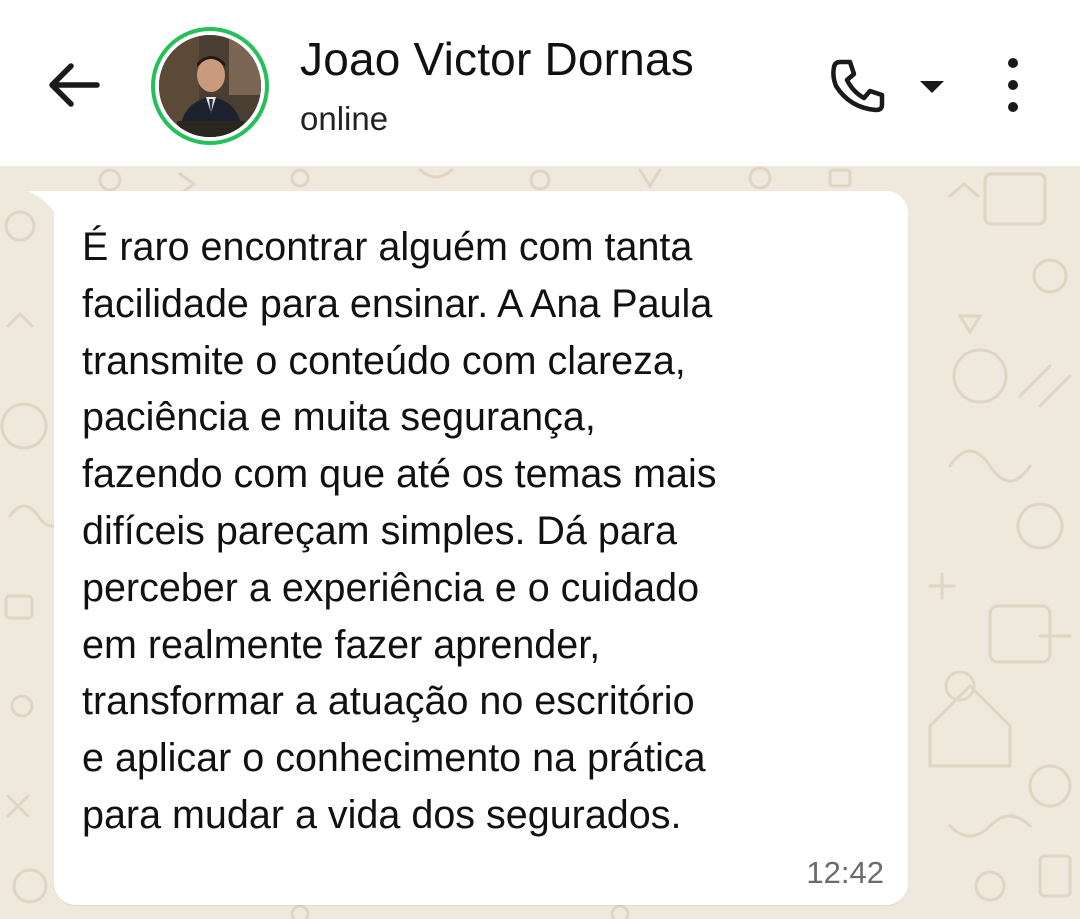  Describe the element at coordinates (339, 417) in the screenshot. I see `message-line: paciência e muita segurança,` at that location.